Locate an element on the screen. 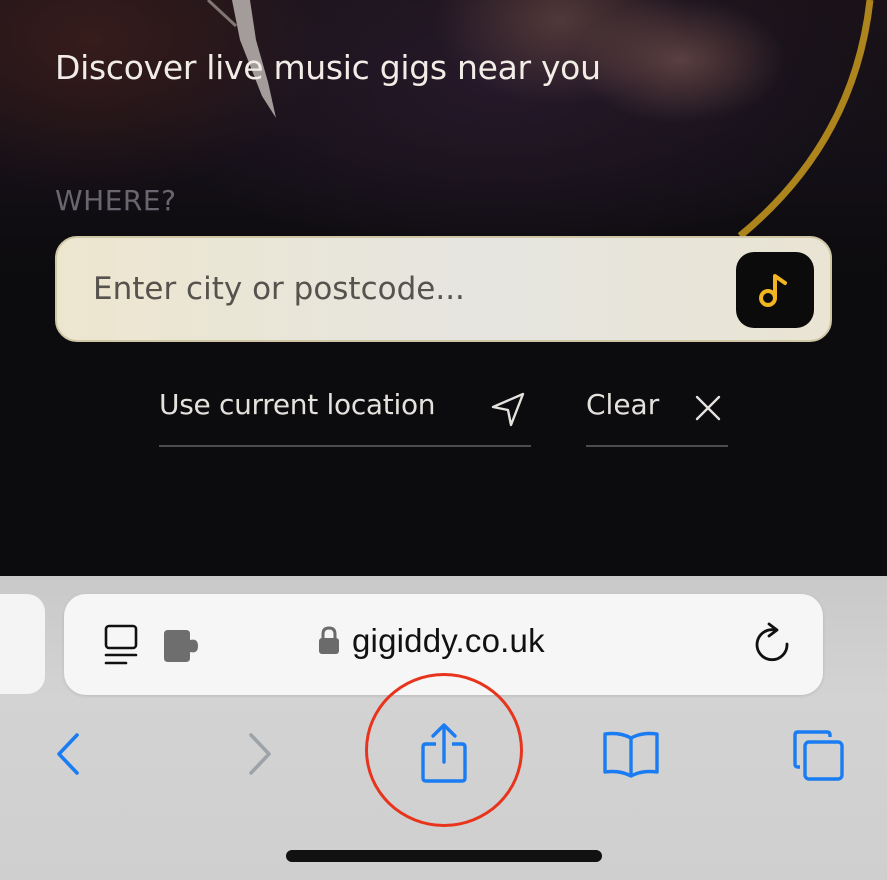 The image size is (887, 880). clear-label: Clear is located at coordinates (623, 404).